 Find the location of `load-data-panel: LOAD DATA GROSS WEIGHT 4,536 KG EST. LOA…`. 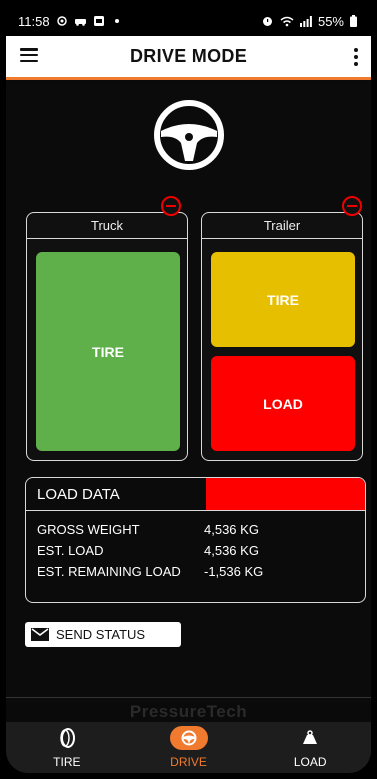

load-data-panel: LOAD DATA GROSS WEIGHT 4,536 KG EST. LOA… is located at coordinates (195, 540).